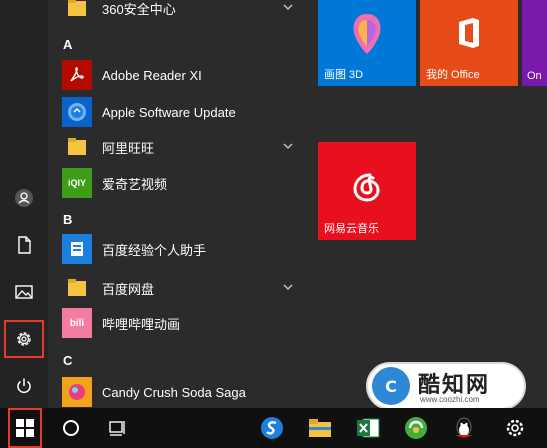 The image size is (547, 448). I want to click on taskbar-app-settings, so click(515, 428).